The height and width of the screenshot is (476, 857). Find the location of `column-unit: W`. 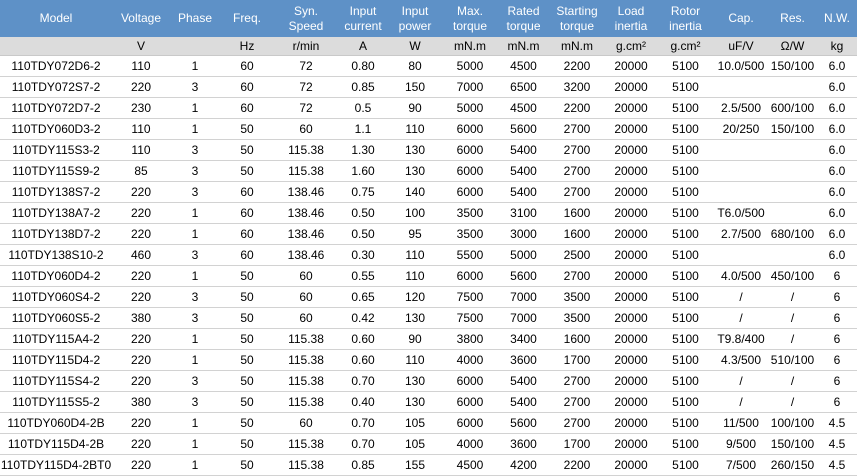

column-unit: W is located at coordinates (415, 46).